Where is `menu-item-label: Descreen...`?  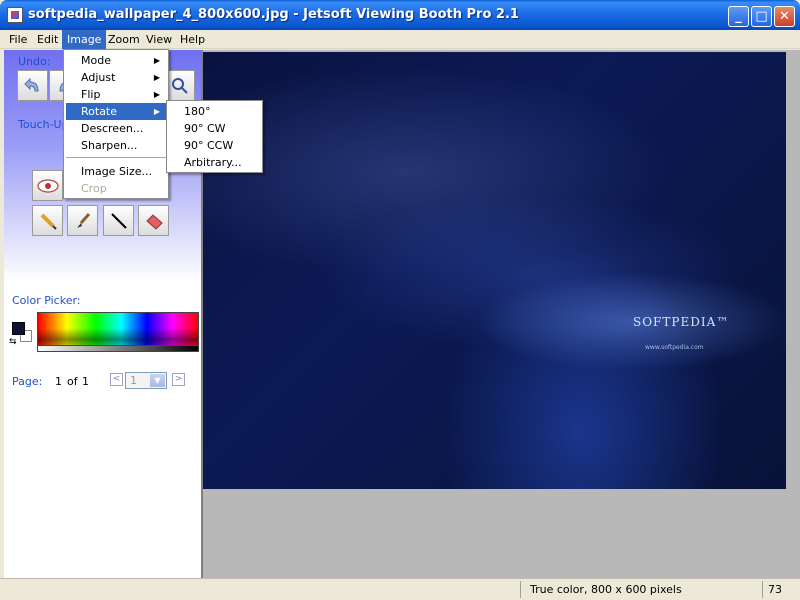 menu-item-label: Descreen... is located at coordinates (112, 128).